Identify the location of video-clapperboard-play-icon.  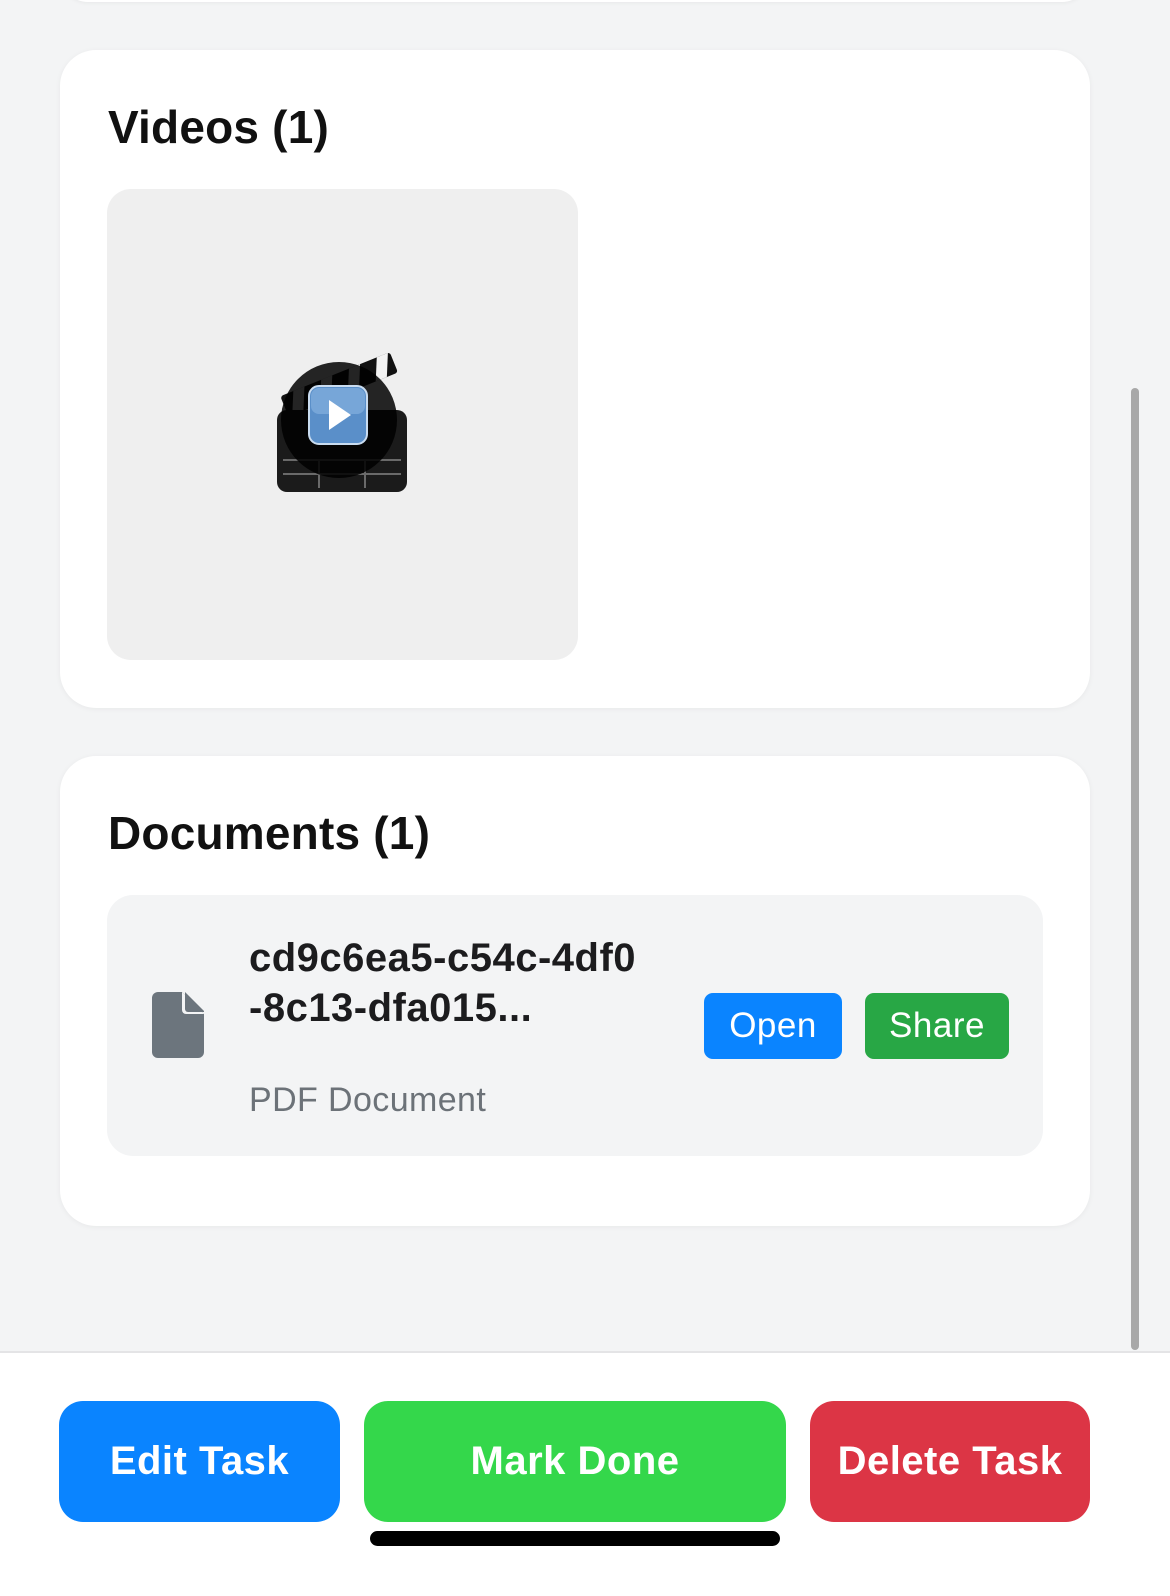
(342, 422).